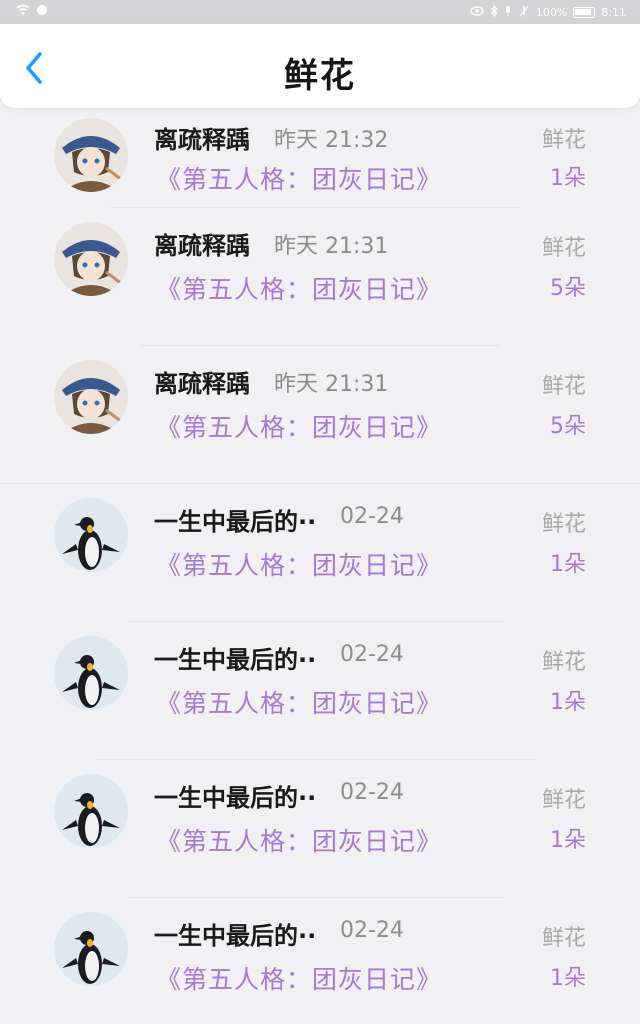 This screenshot has width=640, height=1024. What do you see at coordinates (477, 12) in the screenshot?
I see `eye-icon` at bounding box center [477, 12].